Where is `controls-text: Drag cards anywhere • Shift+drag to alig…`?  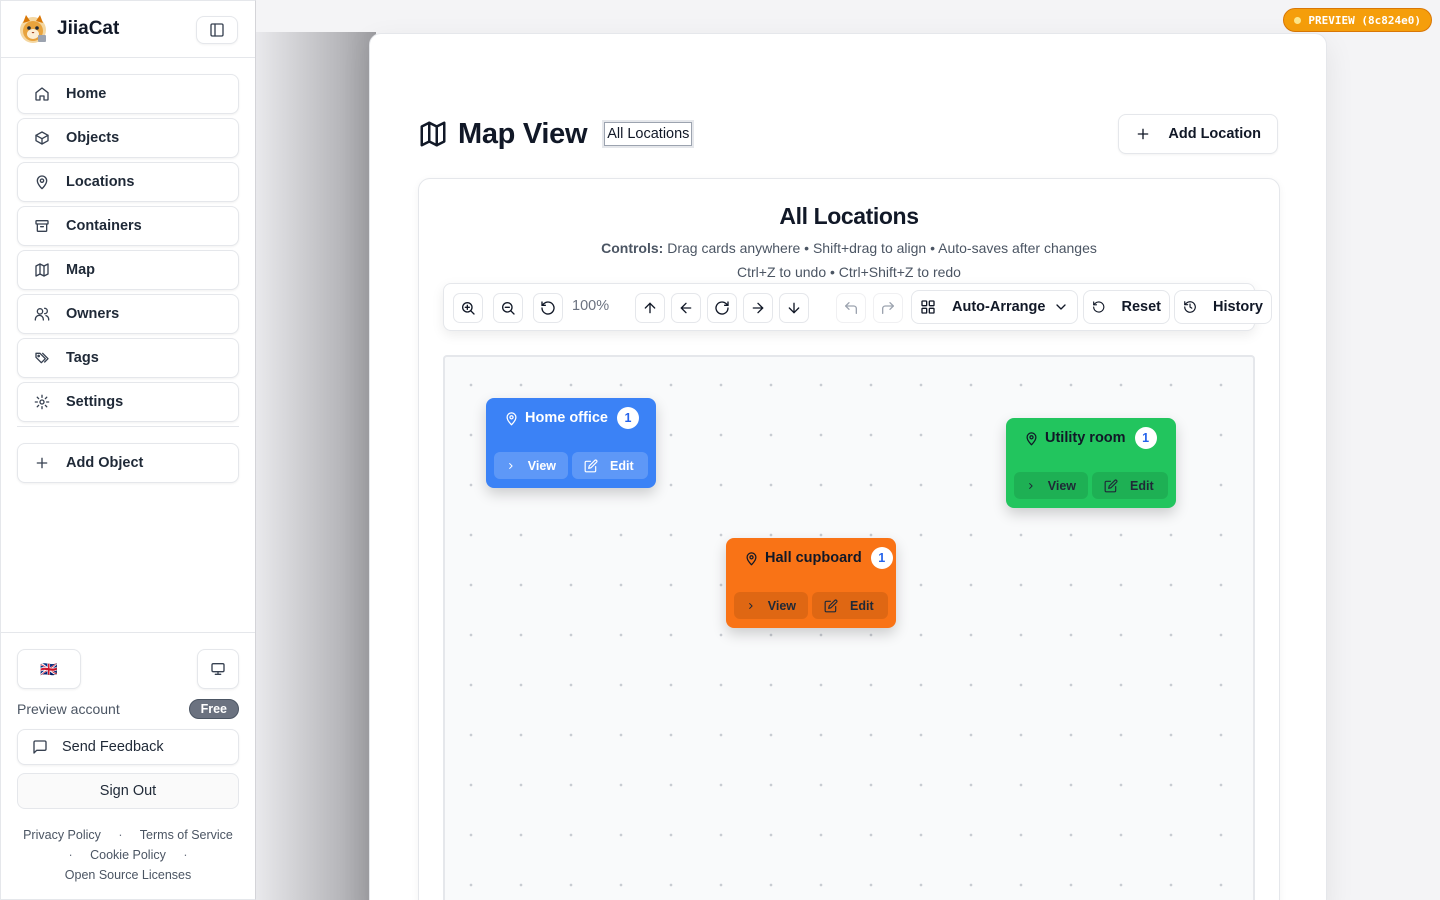 controls-text: Drag cards anywhere • Shift+drag to alig… is located at coordinates (882, 248).